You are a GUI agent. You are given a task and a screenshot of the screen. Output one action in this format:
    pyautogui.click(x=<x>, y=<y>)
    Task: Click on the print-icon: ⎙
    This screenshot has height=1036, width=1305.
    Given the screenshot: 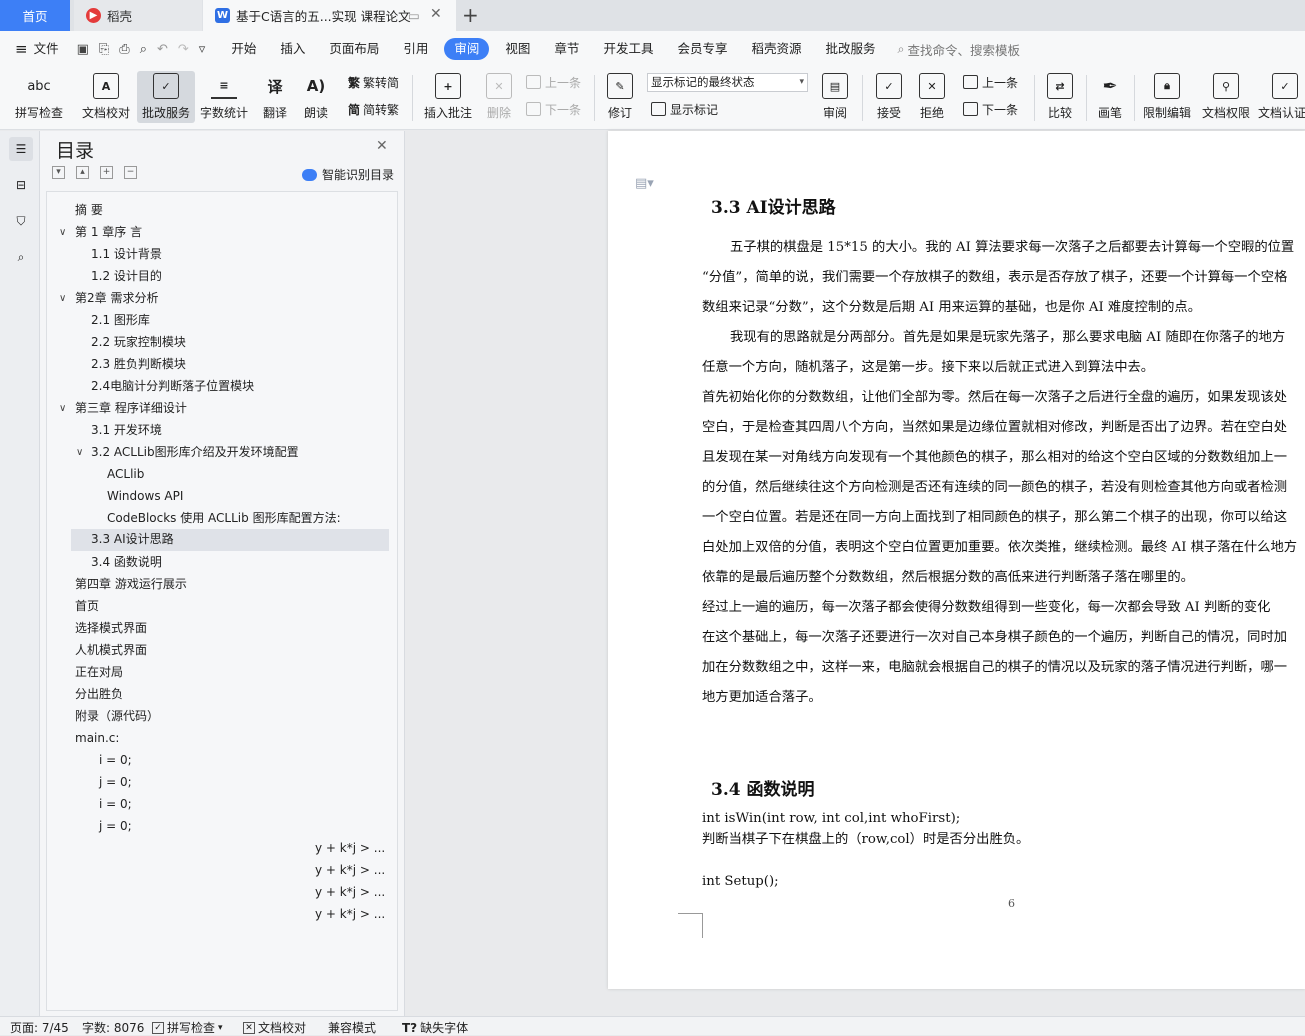 What is the action you would take?
    pyautogui.click(x=124, y=49)
    